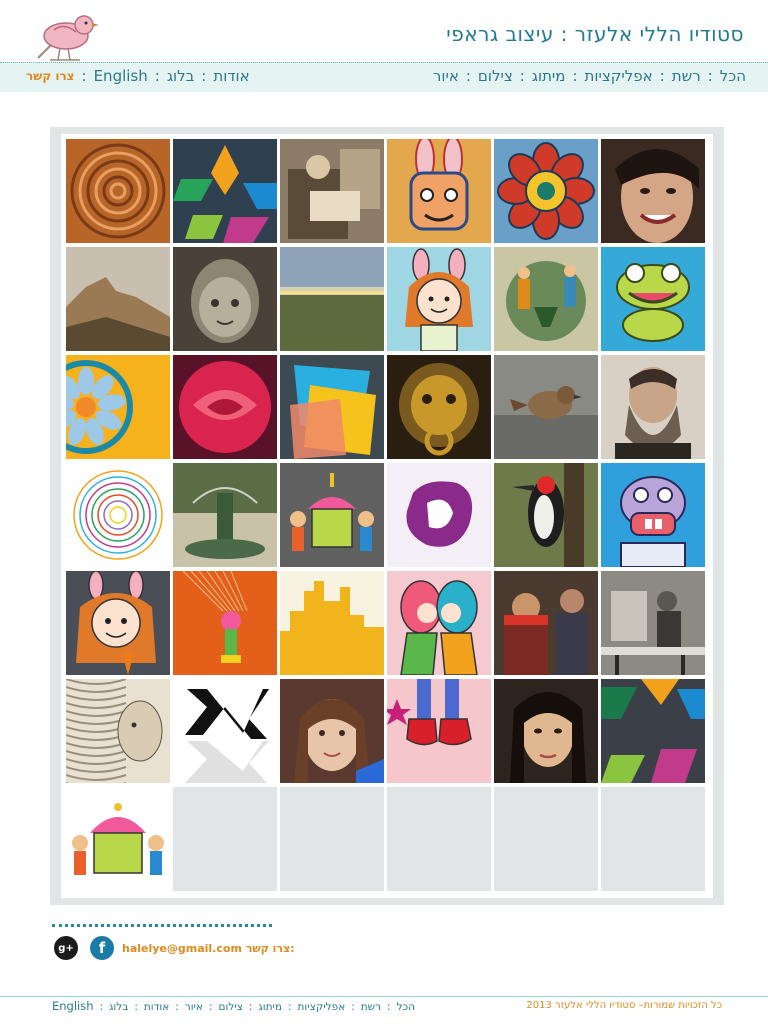 The width and height of the screenshot is (768, 1024). What do you see at coordinates (439, 407) in the screenshot?
I see `portfolio-tile-golden-lion-knocker` at bounding box center [439, 407].